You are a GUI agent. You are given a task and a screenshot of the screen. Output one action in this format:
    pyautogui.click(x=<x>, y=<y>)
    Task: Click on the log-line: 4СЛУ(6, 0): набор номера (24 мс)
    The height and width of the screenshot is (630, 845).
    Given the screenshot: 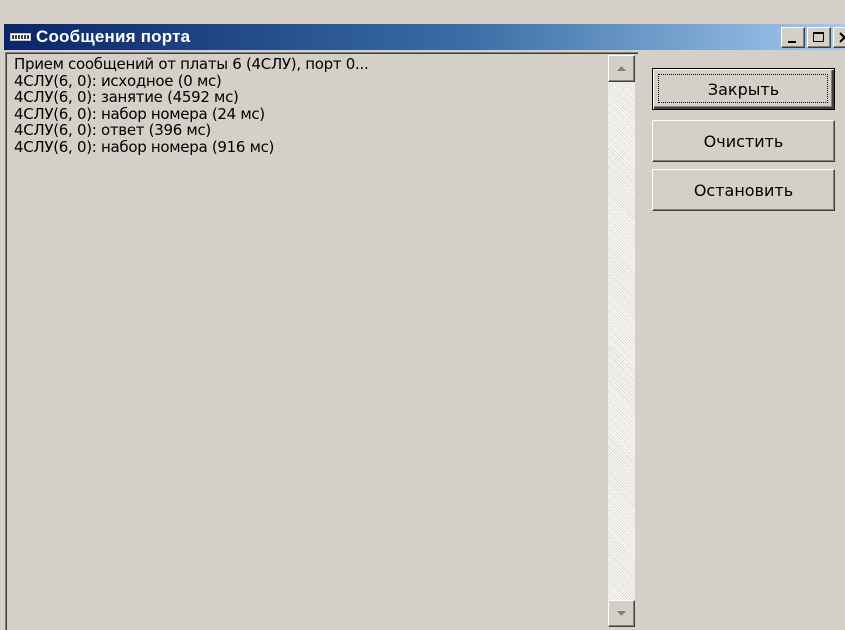 What is the action you would take?
    pyautogui.click(x=139, y=113)
    